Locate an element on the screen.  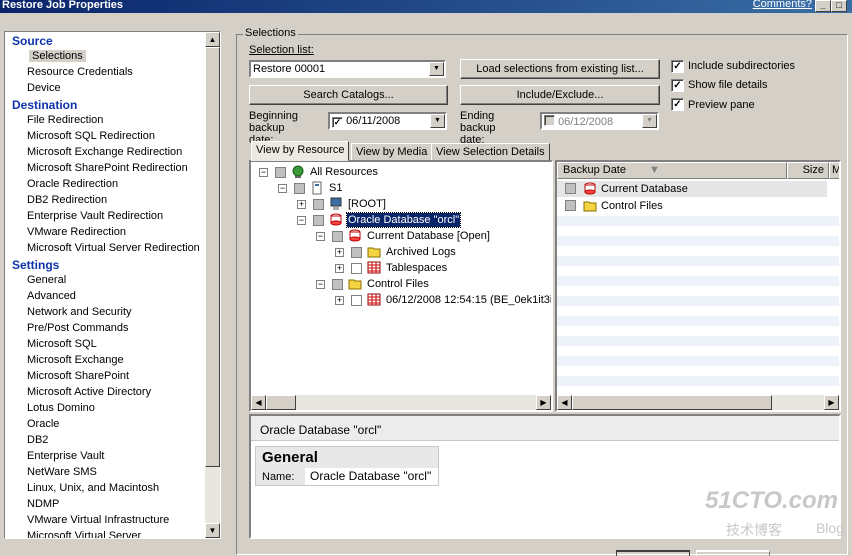
nav-item: Microsoft Virtual Server Redirection is located at coordinates (113, 248).